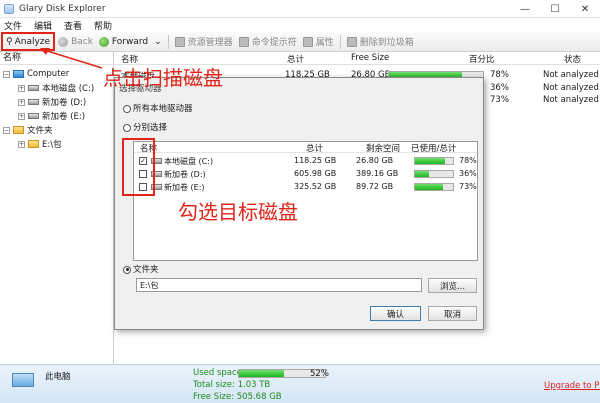 This screenshot has height=403, width=600. I want to click on tree-item-drive-e: + 新加卷 (E:), so click(51, 116).